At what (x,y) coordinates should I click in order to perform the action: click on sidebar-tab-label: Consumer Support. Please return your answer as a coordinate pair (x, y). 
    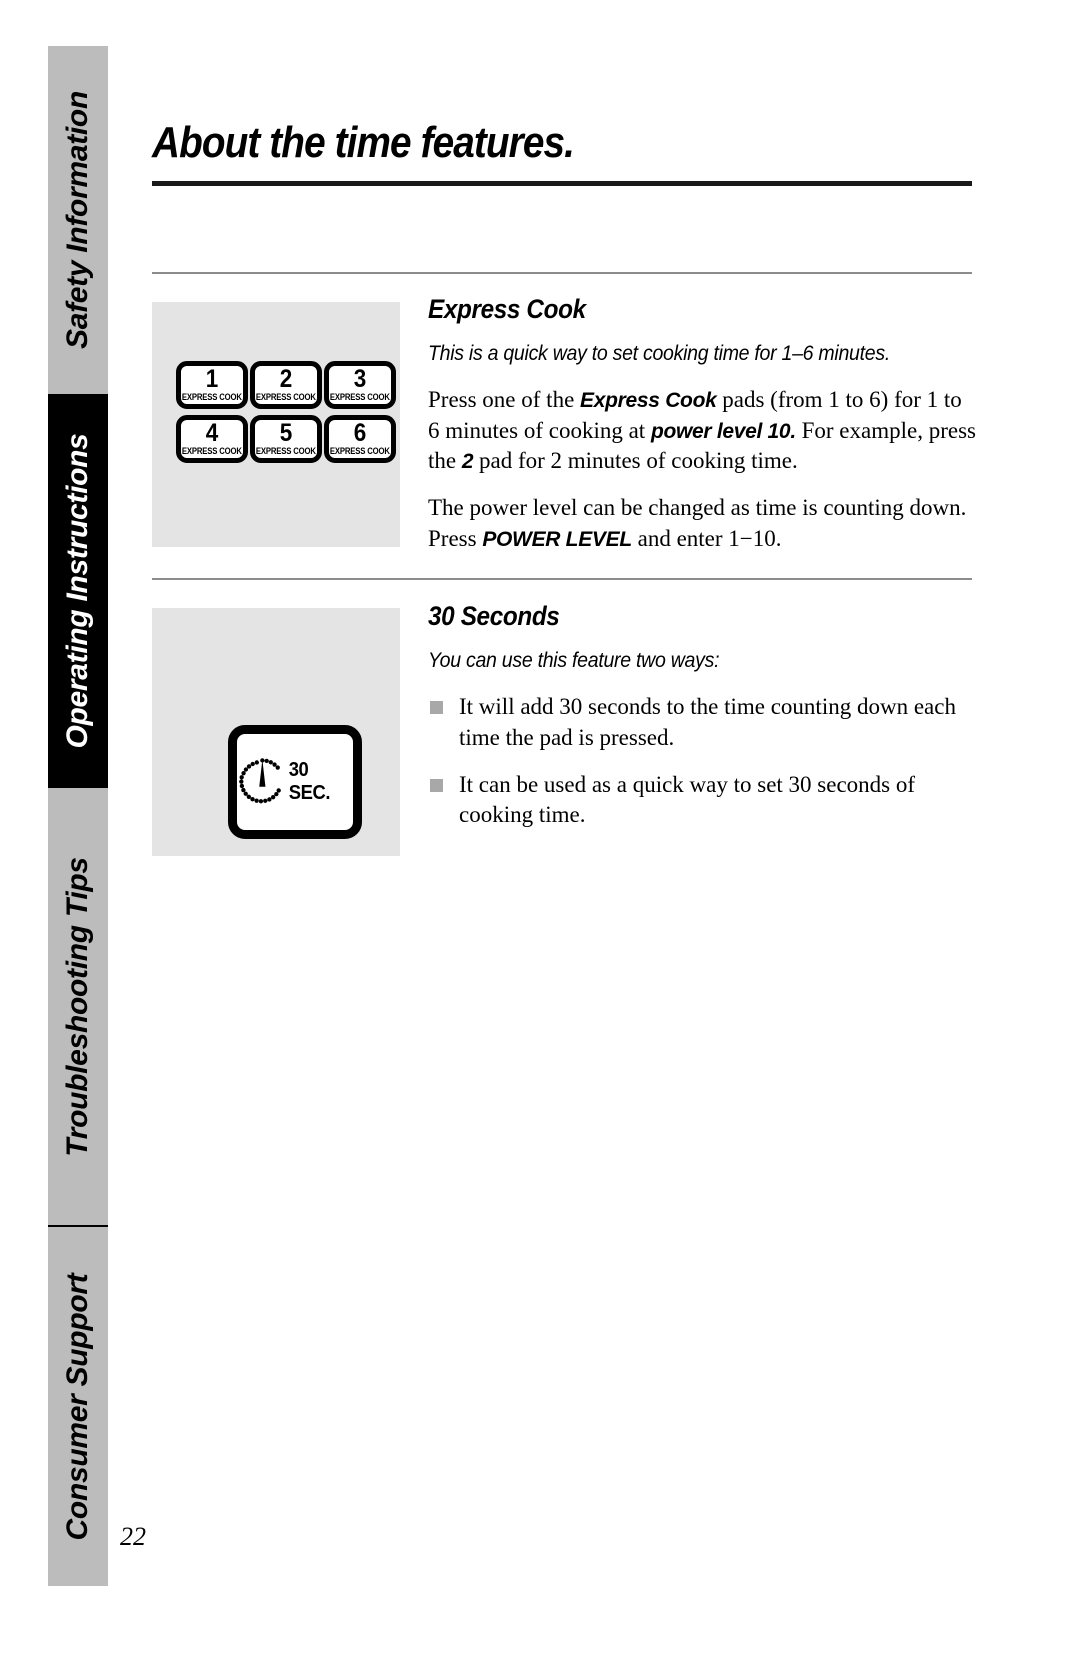
    Looking at the image, I should click on (77, 1406).